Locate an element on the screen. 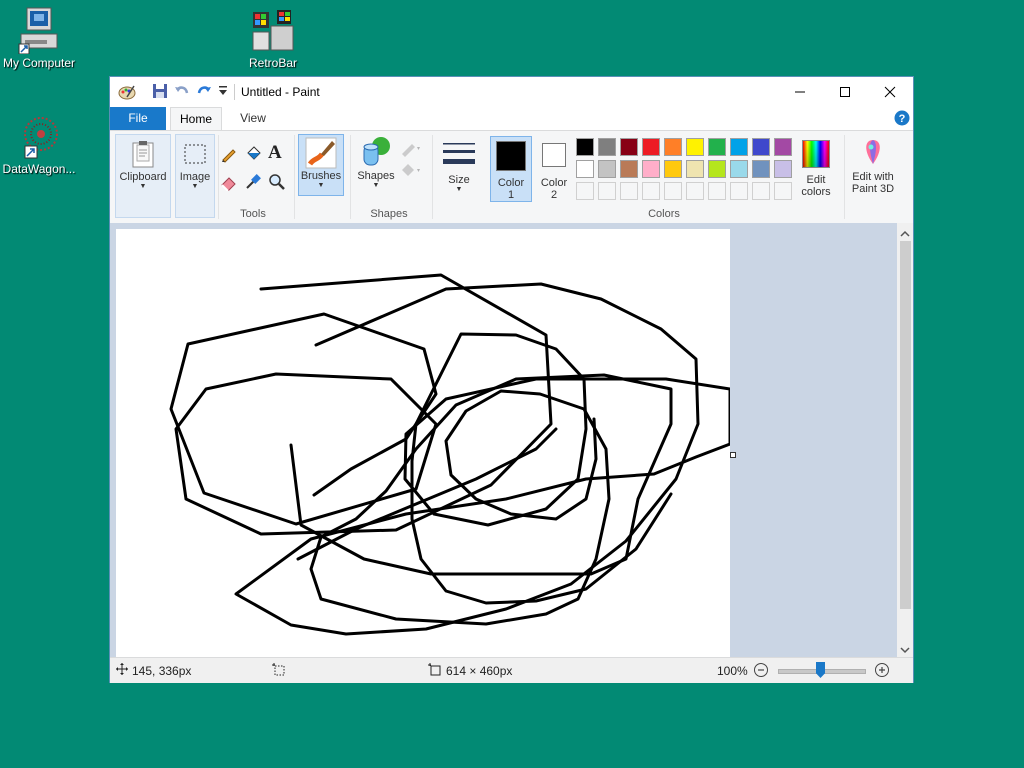  canvas-resize-handle is located at coordinates (733, 455).